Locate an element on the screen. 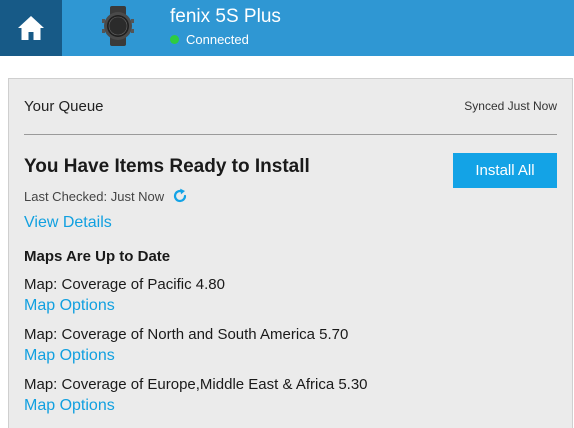  view-details-link: View Details is located at coordinates (68, 223).